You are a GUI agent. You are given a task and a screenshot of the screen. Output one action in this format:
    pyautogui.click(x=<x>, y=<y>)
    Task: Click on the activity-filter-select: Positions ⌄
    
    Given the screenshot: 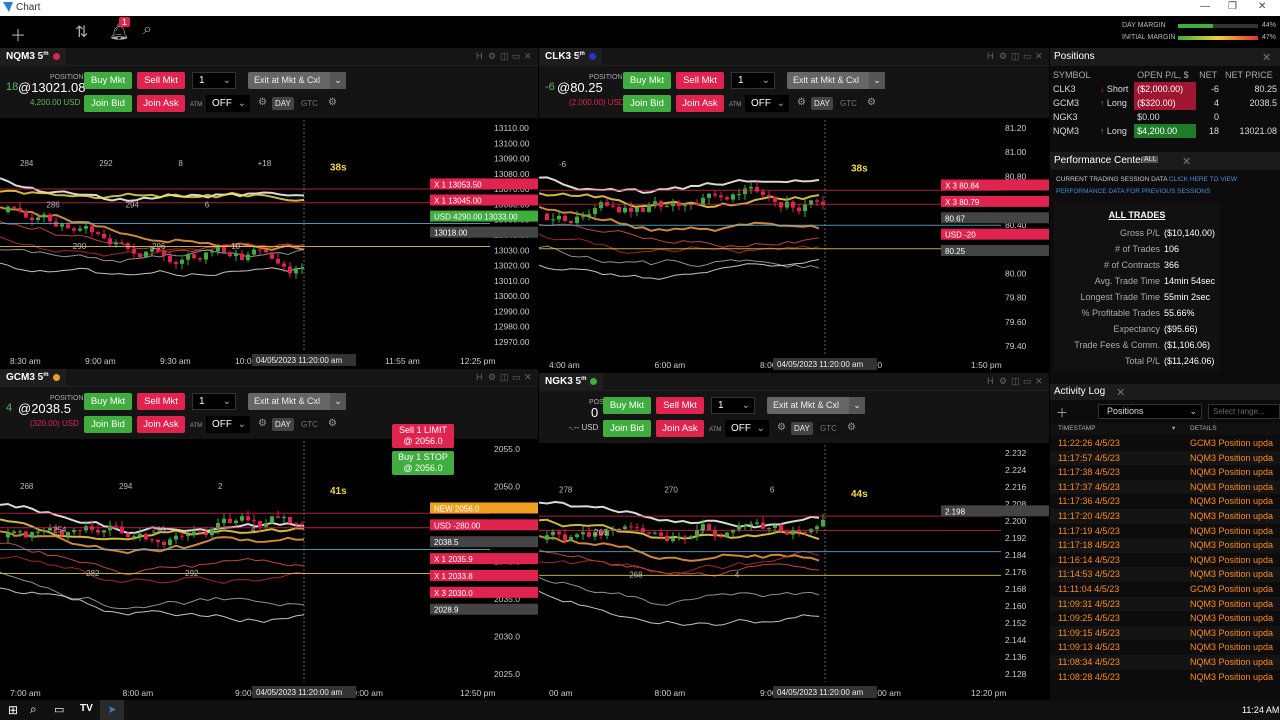 What is the action you would take?
    pyautogui.click(x=1150, y=411)
    